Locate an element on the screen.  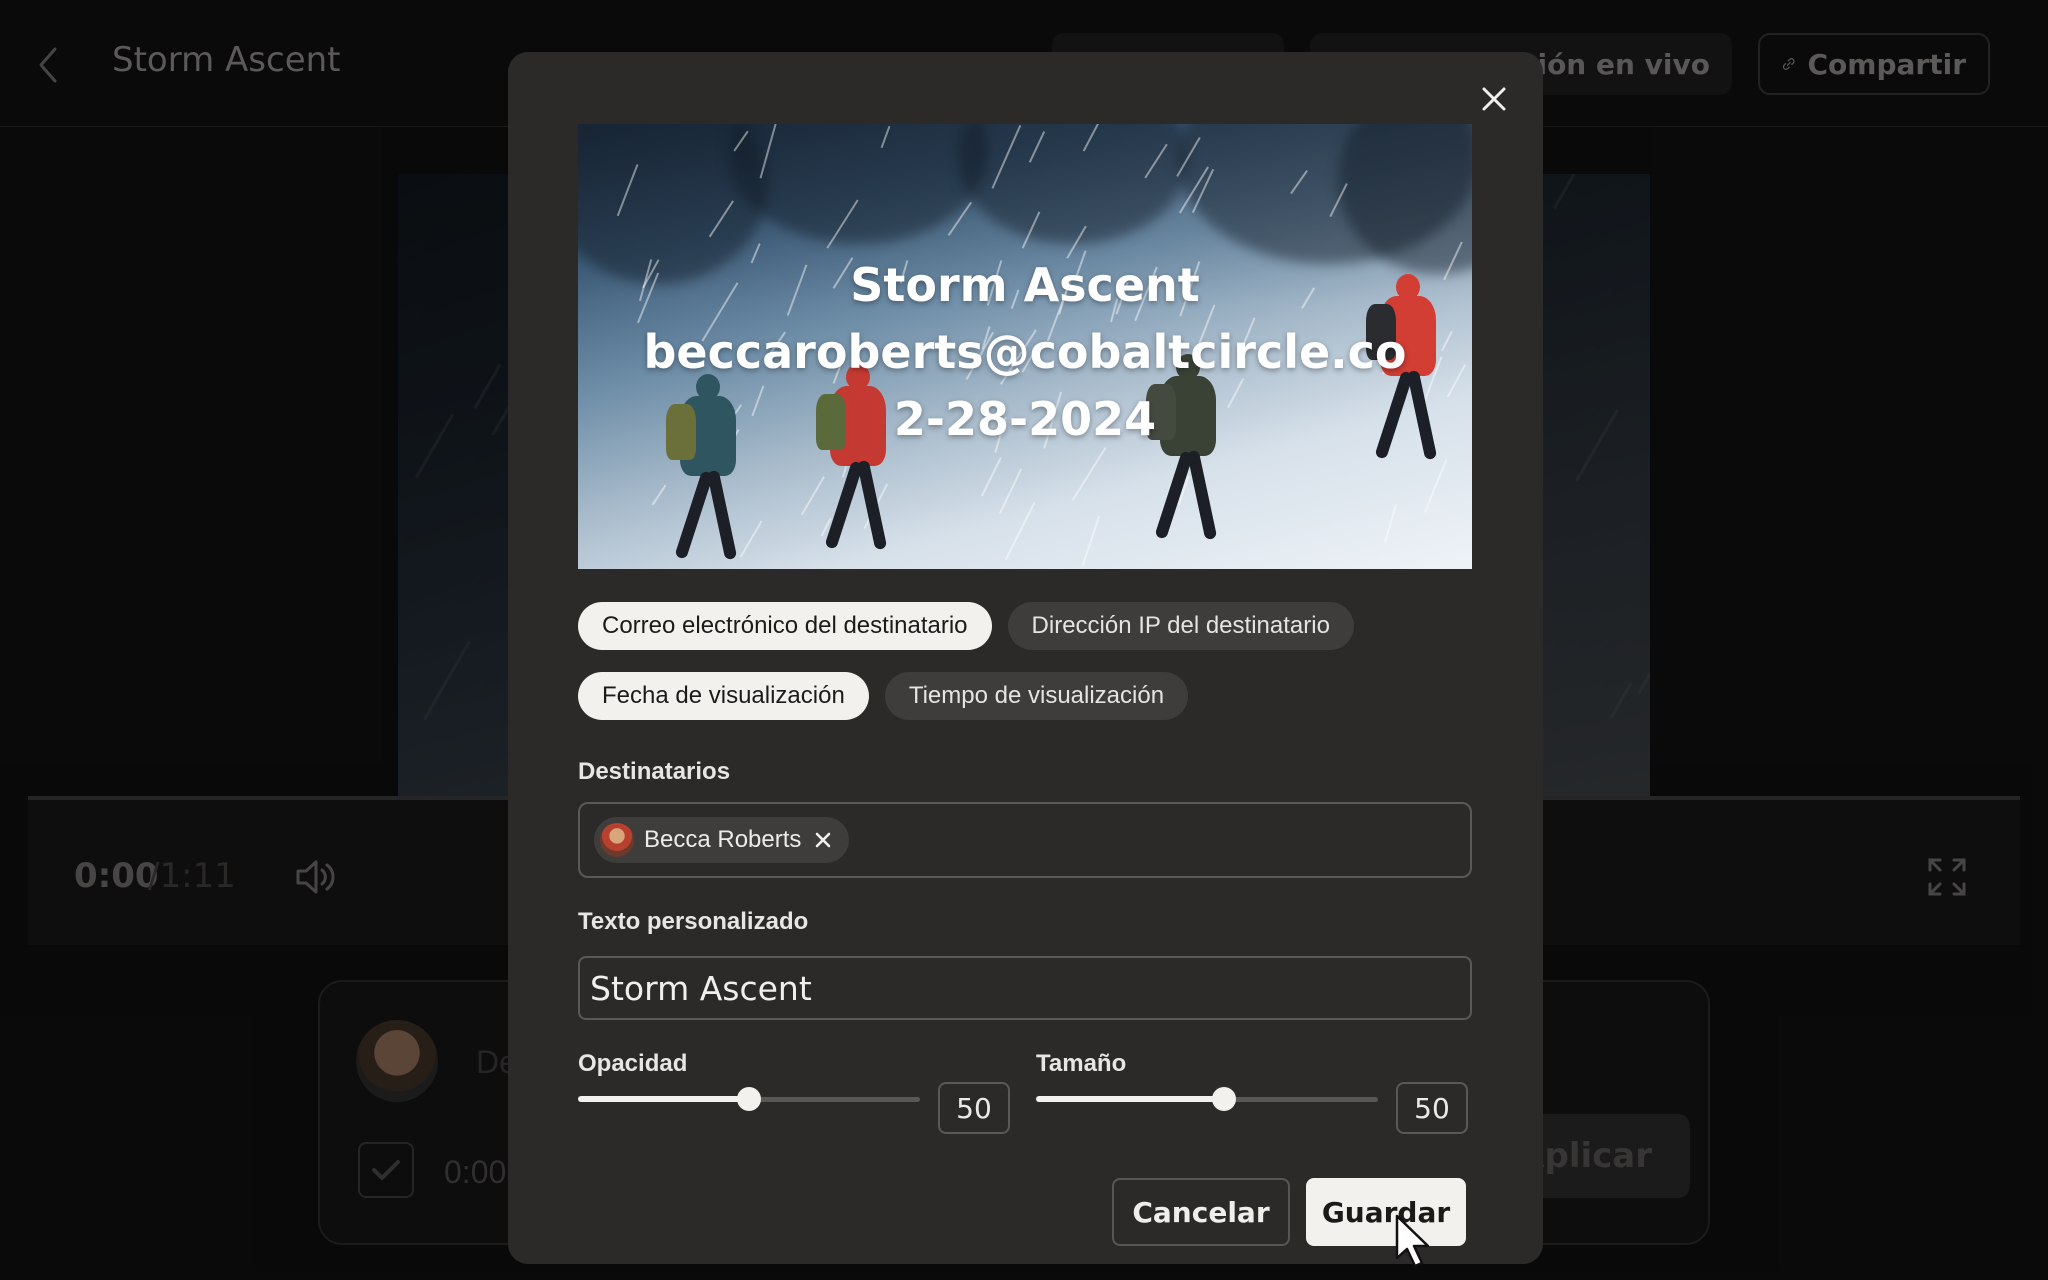
snowy-tree is located at coordinates (858, 184).